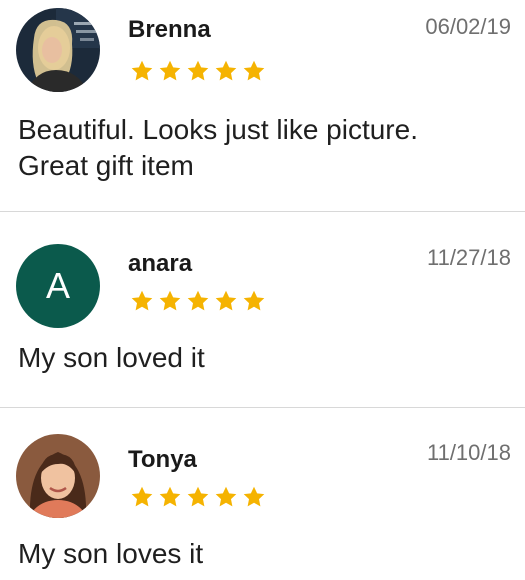 The image size is (525, 580). I want to click on review-text-line: My son loved it, so click(111, 357).